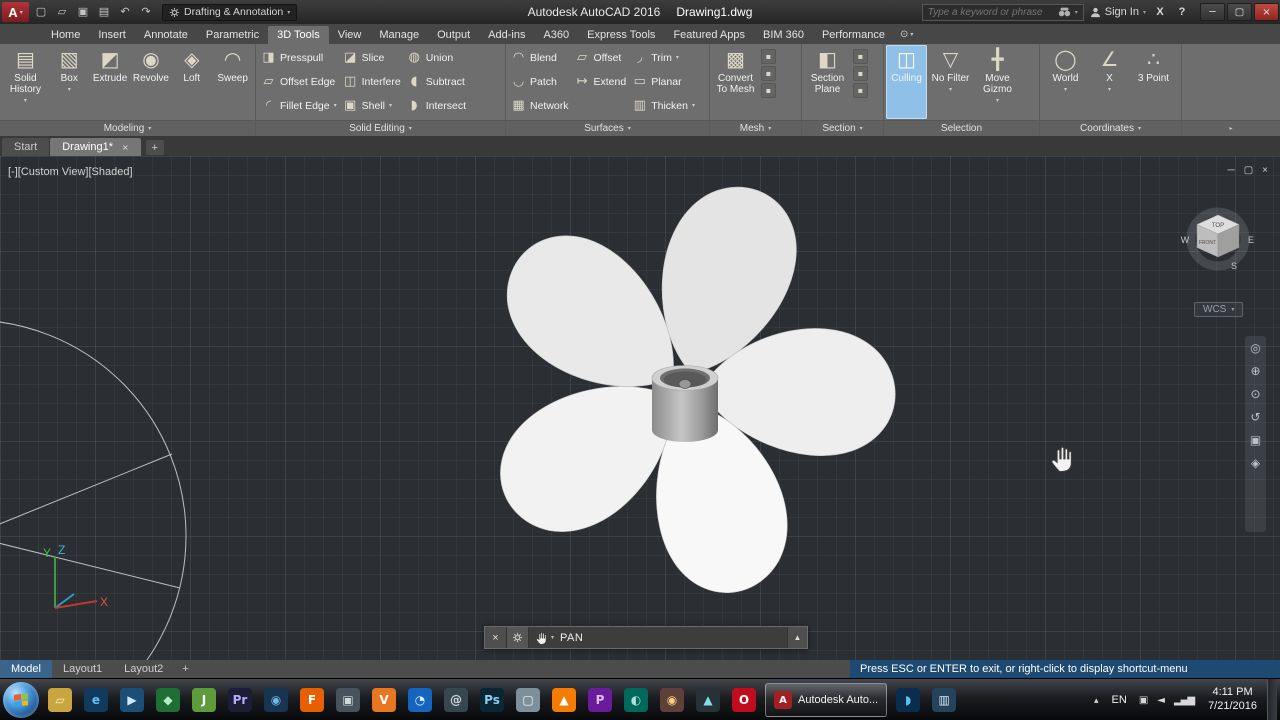  Describe the element at coordinates (709, 35) in the screenshot. I see `tab-featured-apps: Featured Apps` at that location.